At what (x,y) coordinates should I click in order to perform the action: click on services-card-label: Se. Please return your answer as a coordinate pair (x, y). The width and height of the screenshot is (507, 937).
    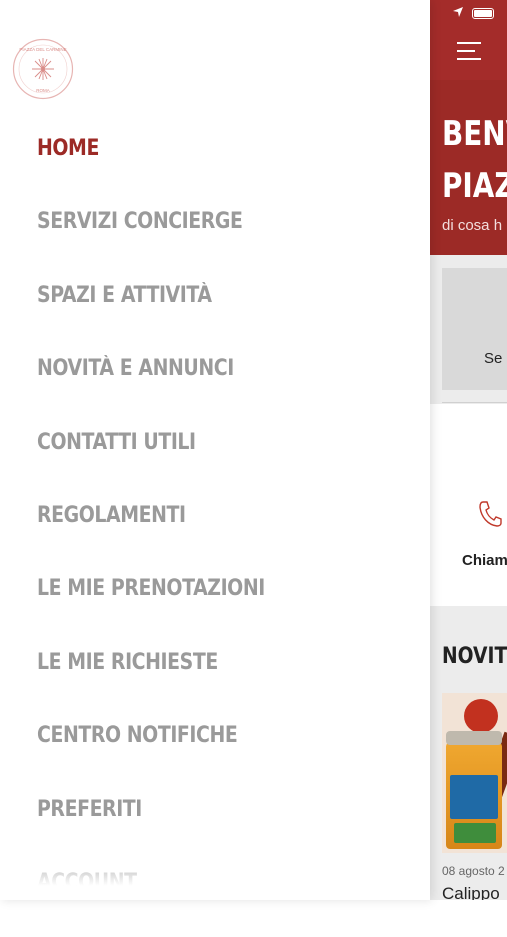
    Looking at the image, I should click on (493, 358).